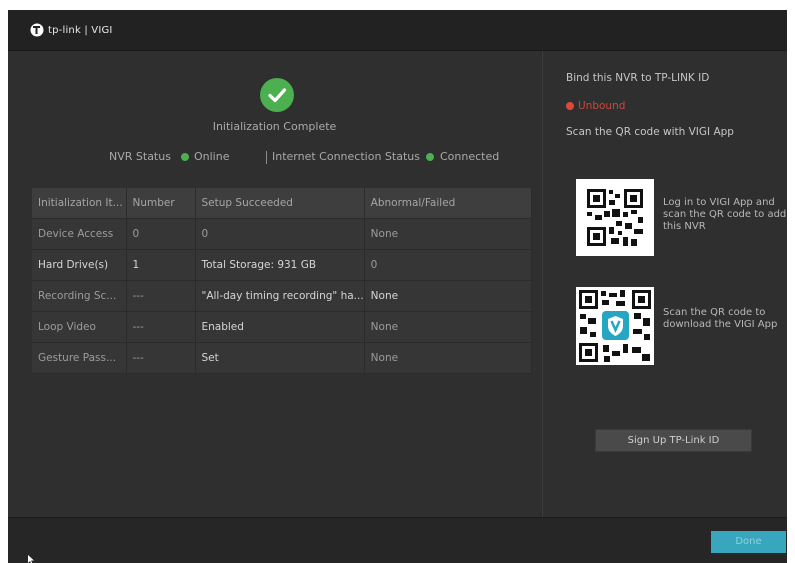 This screenshot has height=563, width=795. I want to click on sign-up-button: Sign Up TP-Link ID, so click(673, 440).